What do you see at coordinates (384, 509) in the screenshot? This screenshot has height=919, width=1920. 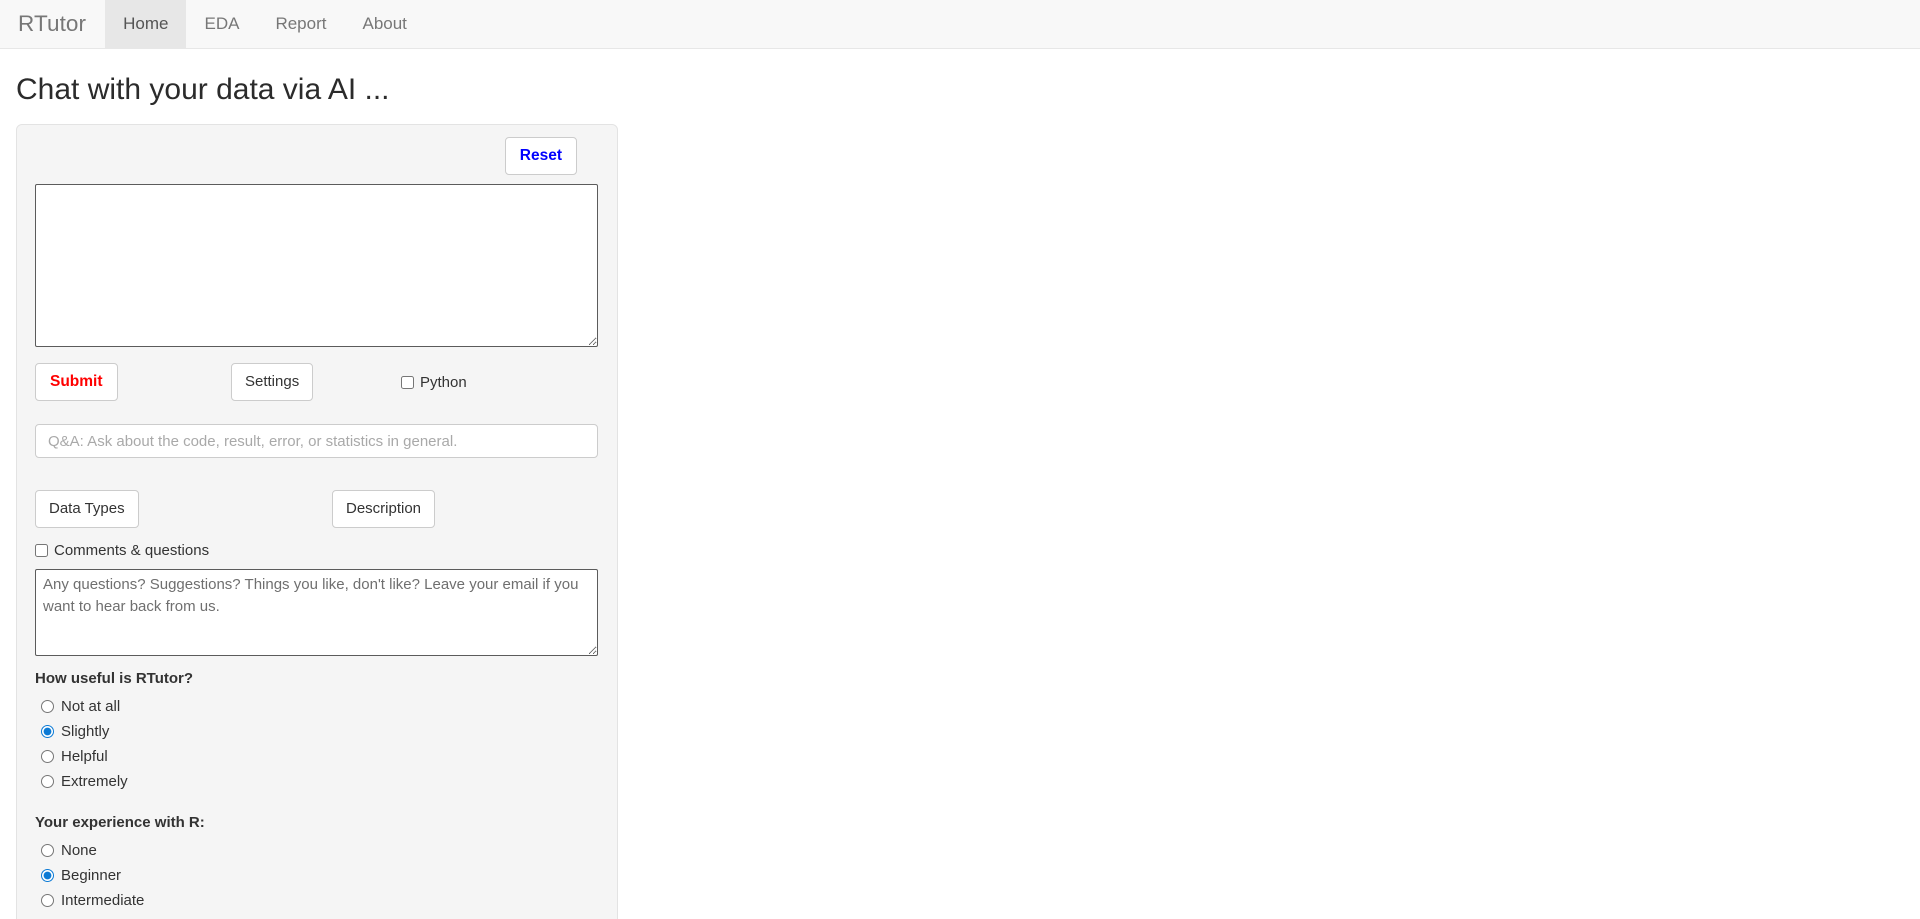 I see `description-button: Description` at bounding box center [384, 509].